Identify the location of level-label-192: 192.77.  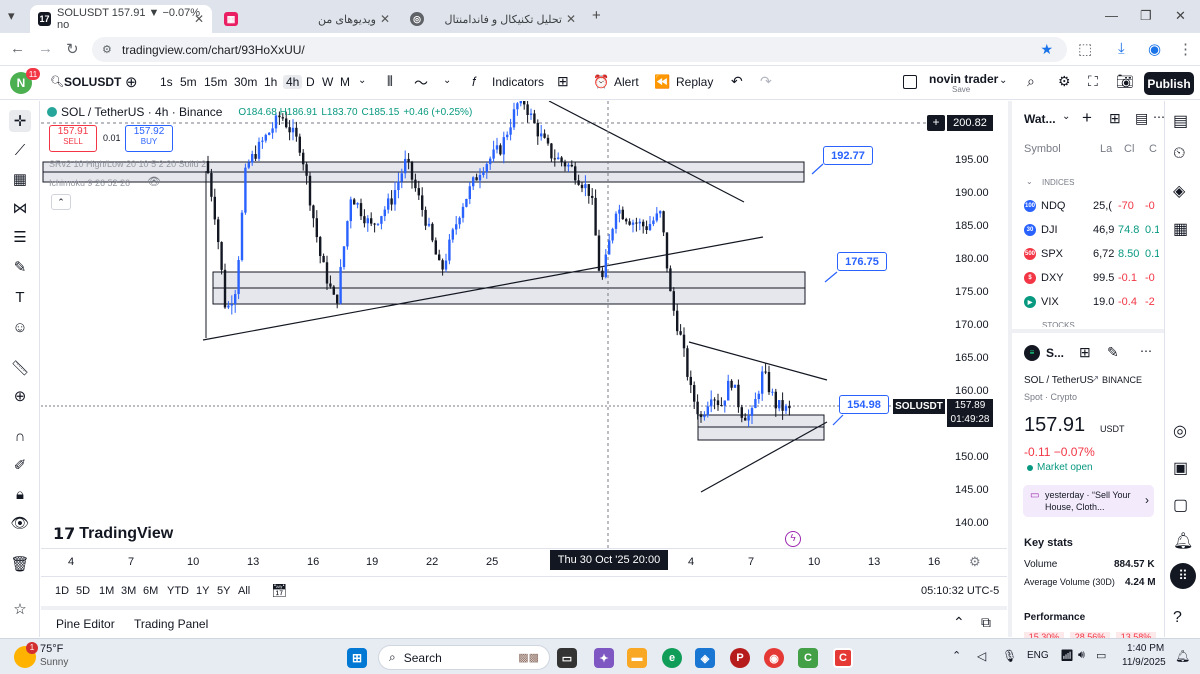
(848, 155).